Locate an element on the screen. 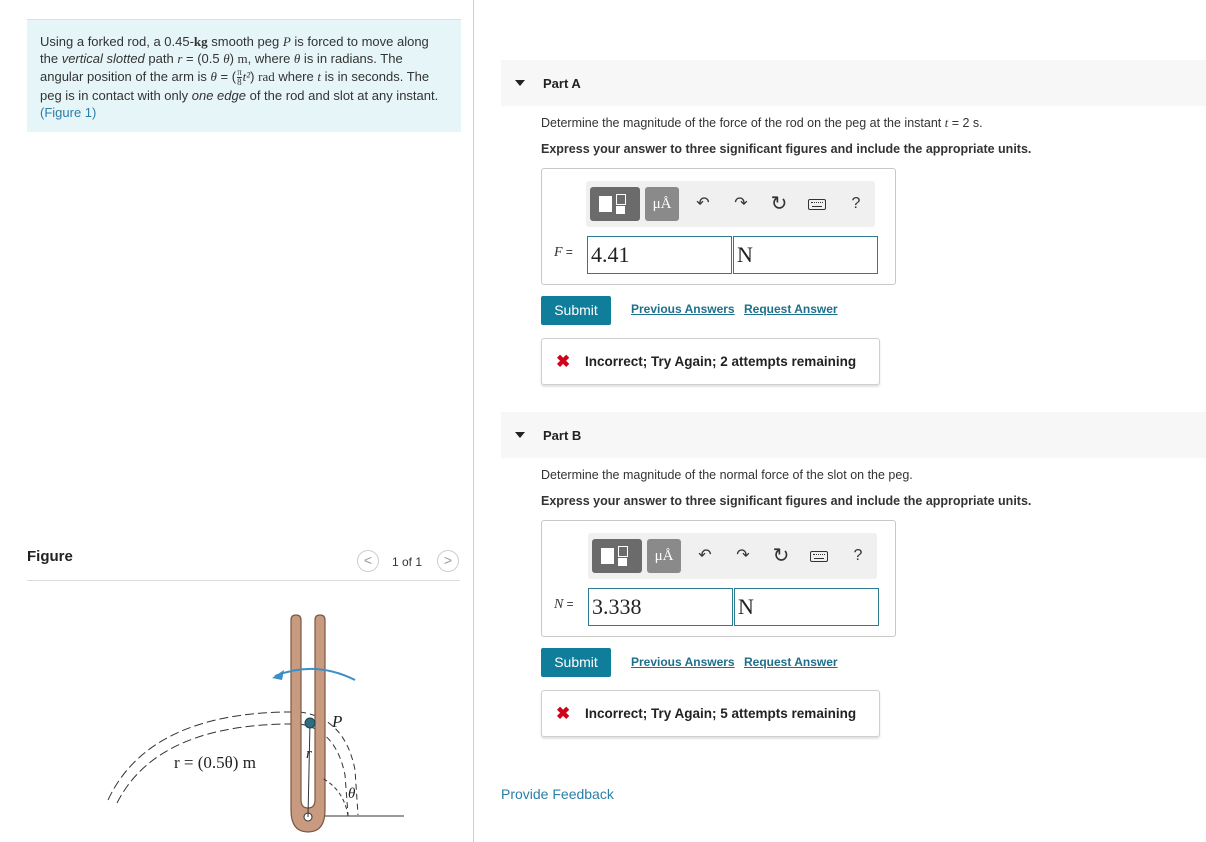 This screenshot has height=842, width=1206. part-a-answer-box: μÅ ↶ ↷ ↻ ? F = 4.41 N is located at coordinates (718, 226).